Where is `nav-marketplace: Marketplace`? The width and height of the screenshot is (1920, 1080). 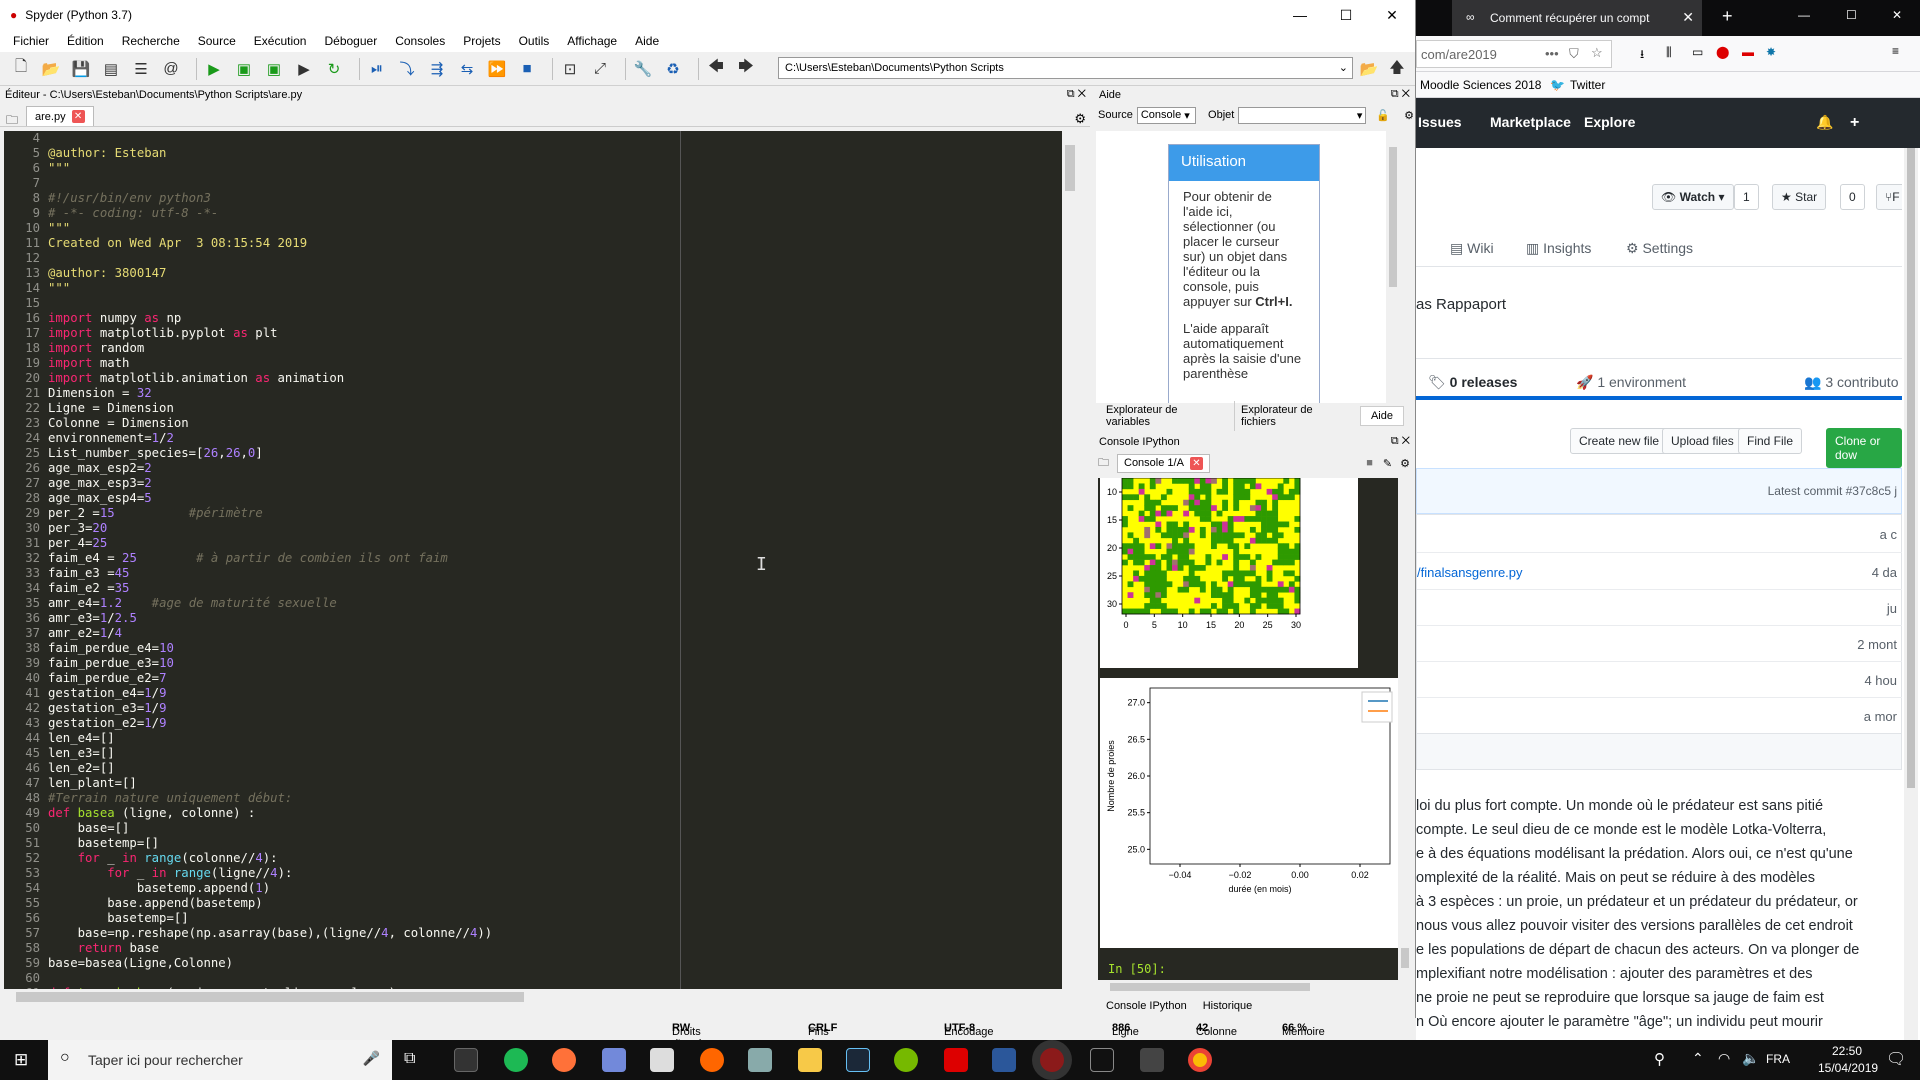 nav-marketplace: Marketplace is located at coordinates (1530, 122).